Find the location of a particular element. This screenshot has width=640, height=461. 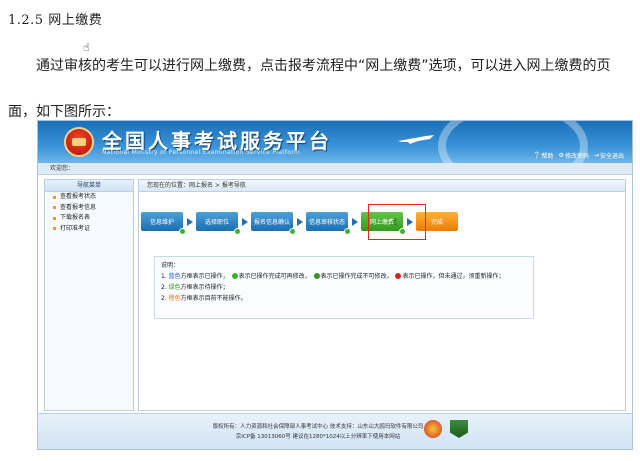

sidebar-item-info: 查看报考信息 is located at coordinates (89, 208).